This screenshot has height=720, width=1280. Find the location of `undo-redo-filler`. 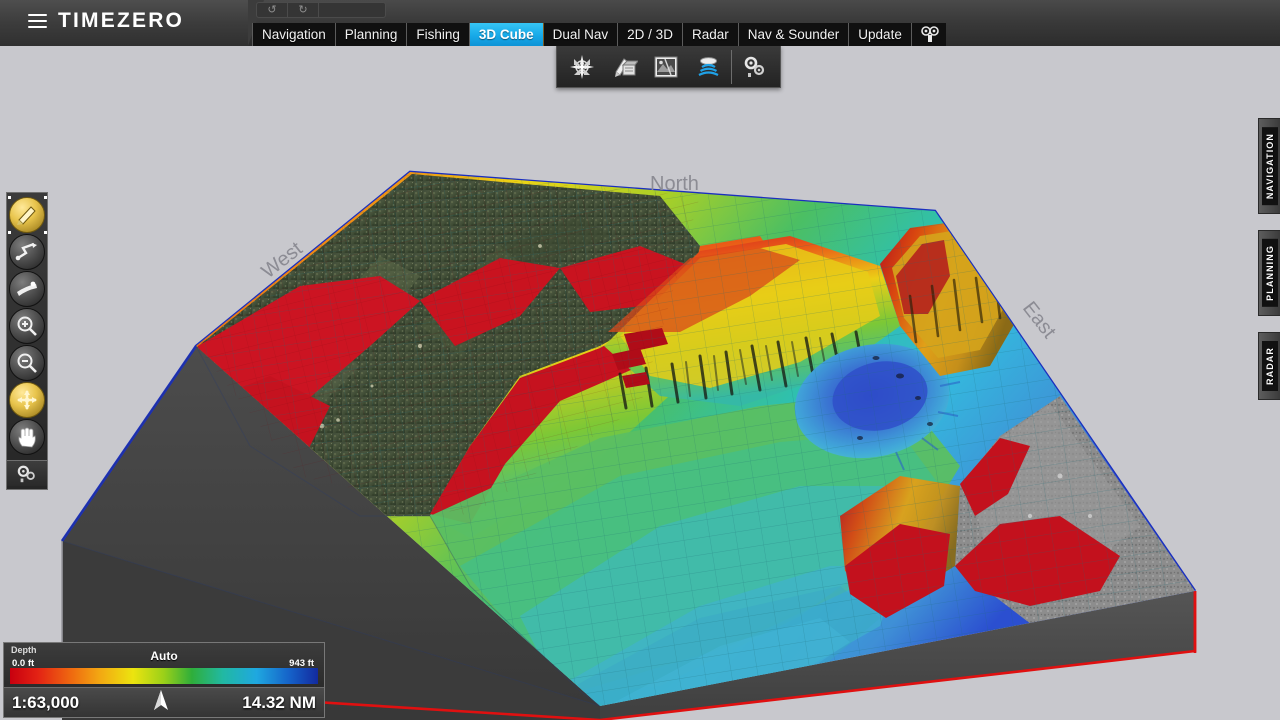

undo-redo-filler is located at coordinates (352, 10).